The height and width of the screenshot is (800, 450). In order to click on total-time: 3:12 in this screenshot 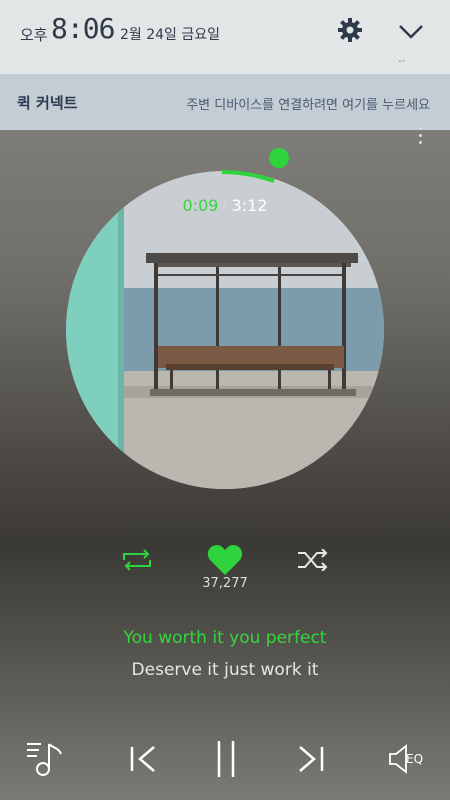, I will do `click(249, 205)`.